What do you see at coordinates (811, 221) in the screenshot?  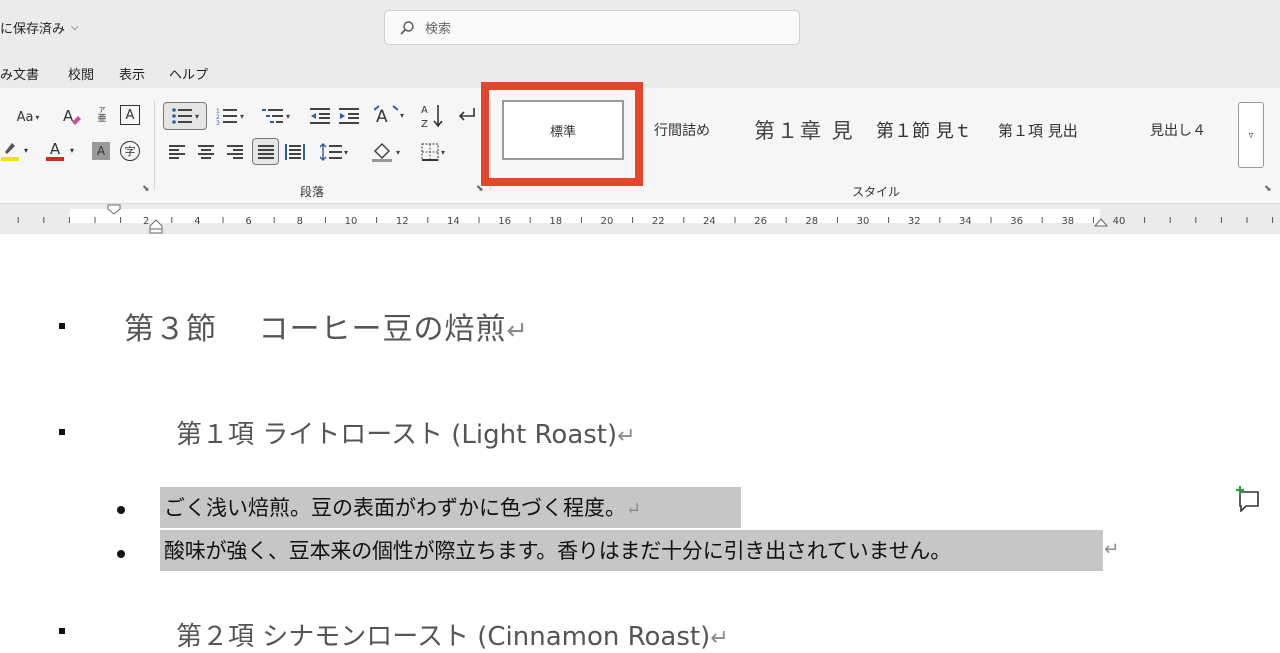 I see `ruler-label: 28` at bounding box center [811, 221].